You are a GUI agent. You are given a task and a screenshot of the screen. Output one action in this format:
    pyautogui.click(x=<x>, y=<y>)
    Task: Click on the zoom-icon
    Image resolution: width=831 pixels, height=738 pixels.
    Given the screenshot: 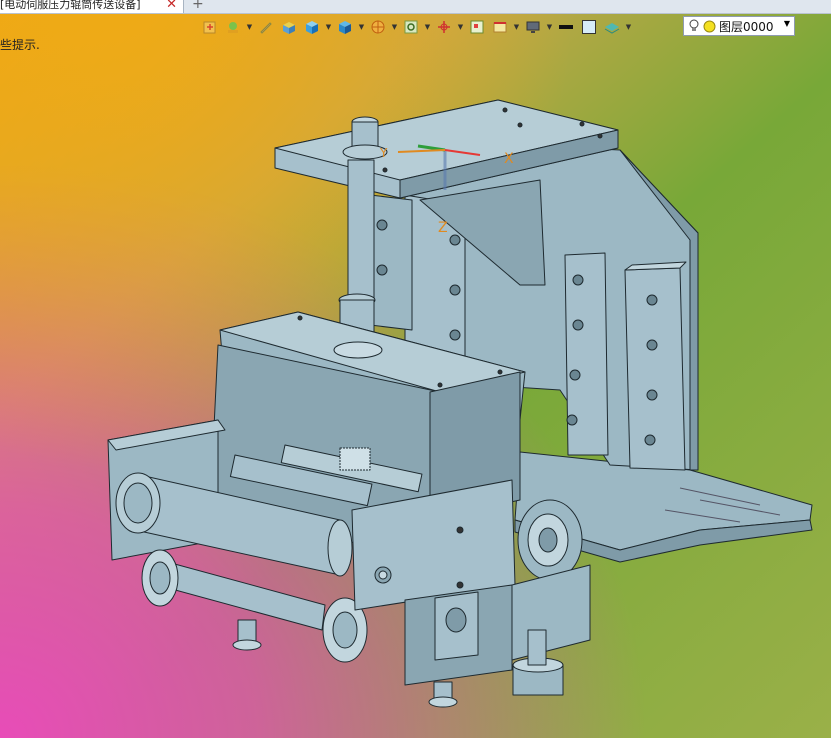 What is the action you would take?
    pyautogui.click(x=411, y=27)
    